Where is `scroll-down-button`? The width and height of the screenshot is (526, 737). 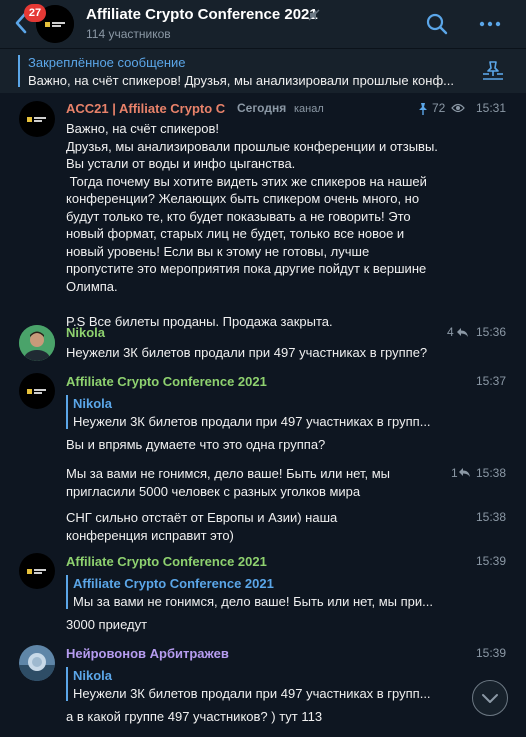 scroll-down-button is located at coordinates (490, 698).